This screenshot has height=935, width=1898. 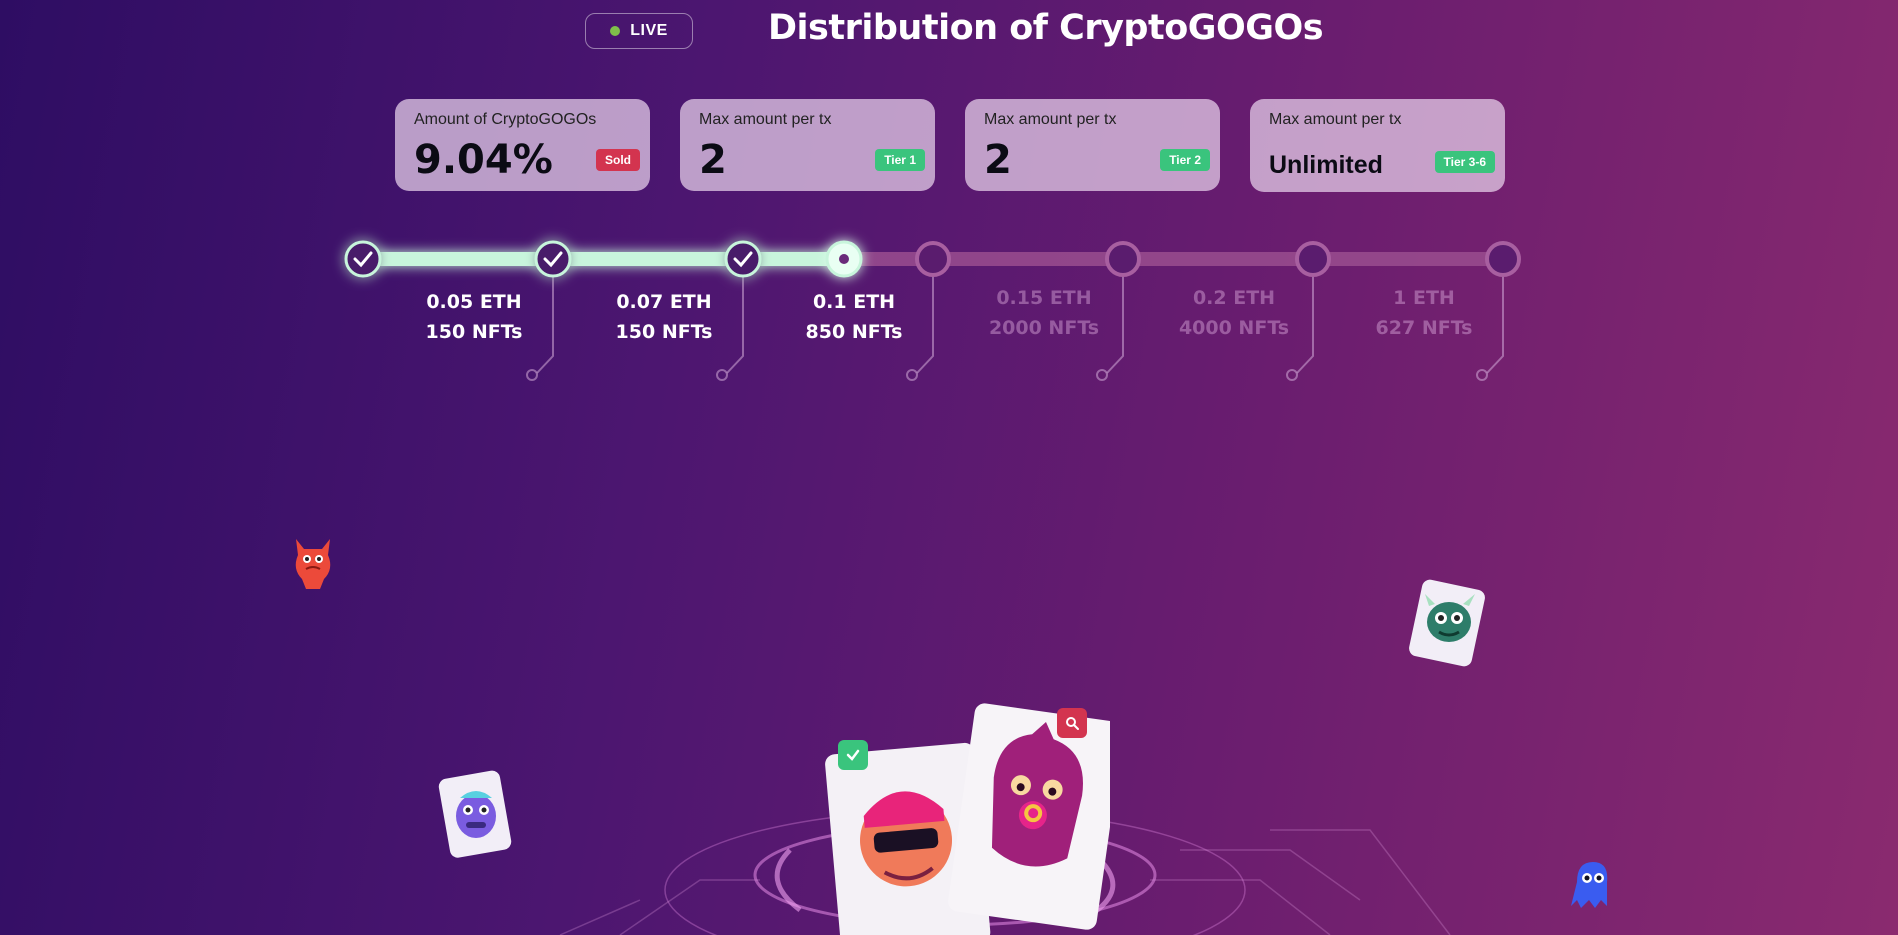 I want to click on tier-badge: Tier 1, so click(x=900, y=160).